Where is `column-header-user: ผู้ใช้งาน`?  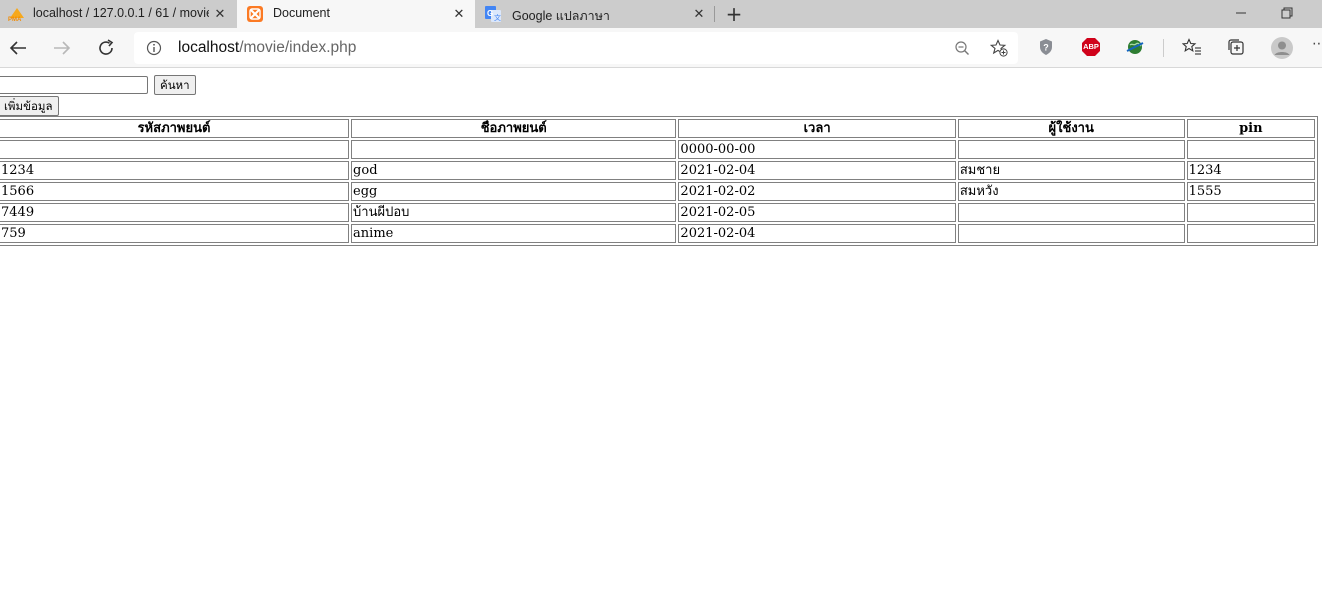 column-header-user: ผู้ใช้งาน is located at coordinates (1071, 128).